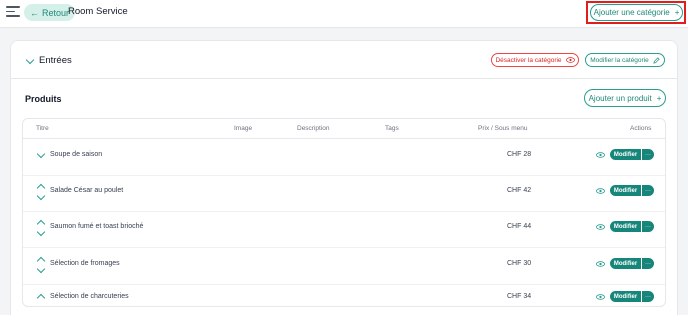  I want to click on col-titre: Titre, so click(42, 128).